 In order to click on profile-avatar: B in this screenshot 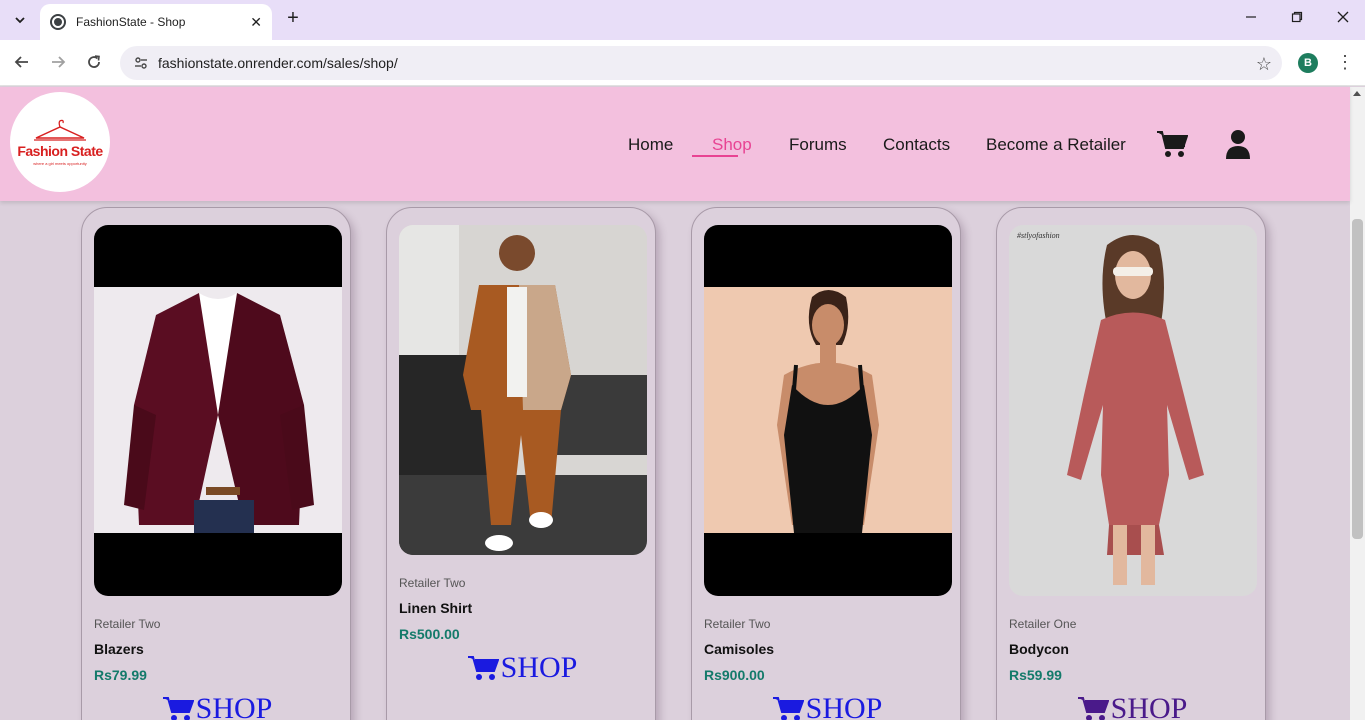, I will do `click(1308, 63)`.